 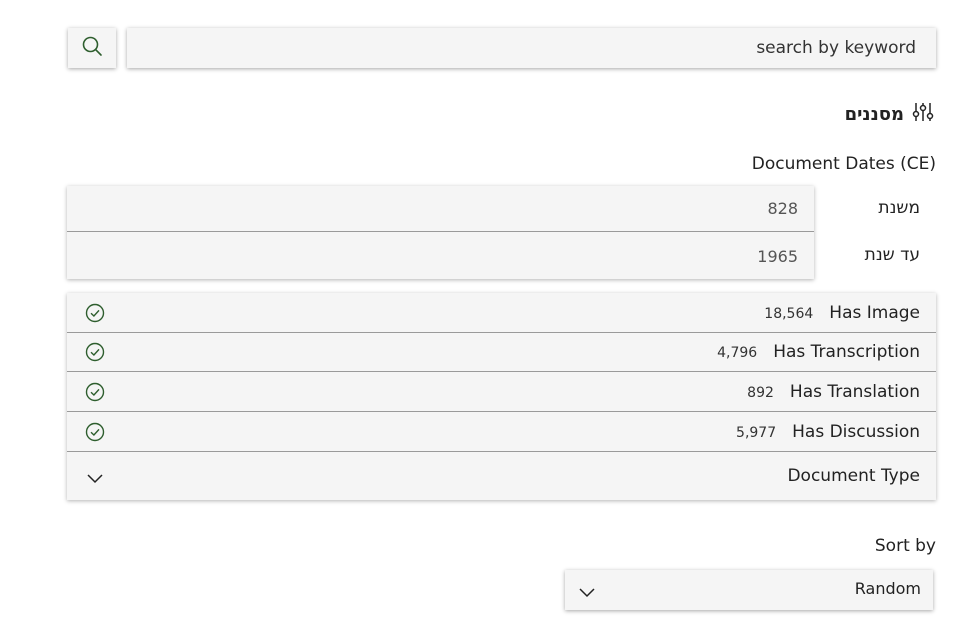 I want to click on date-range-box: 828 1965, so click(x=440, y=232).